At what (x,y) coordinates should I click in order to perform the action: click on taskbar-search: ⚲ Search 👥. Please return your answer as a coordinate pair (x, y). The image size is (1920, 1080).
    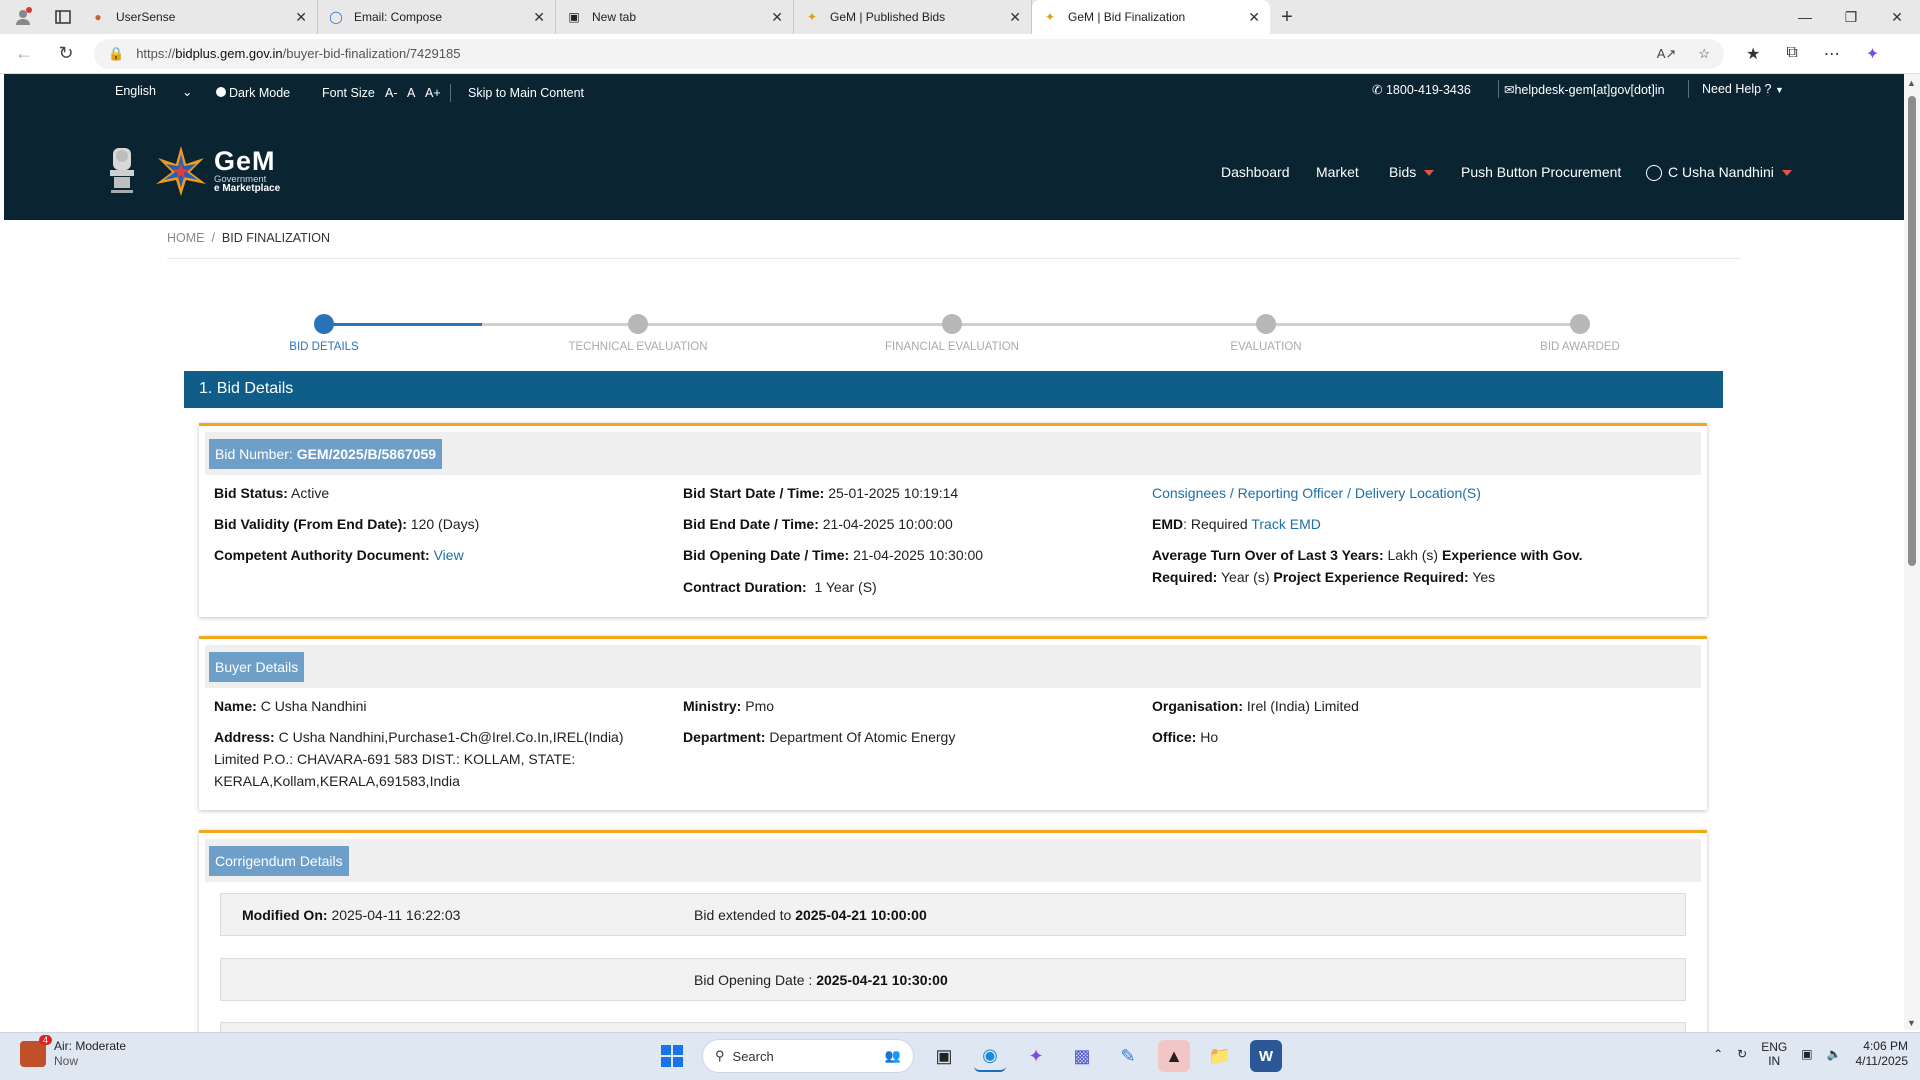
    Looking at the image, I should click on (808, 1056).